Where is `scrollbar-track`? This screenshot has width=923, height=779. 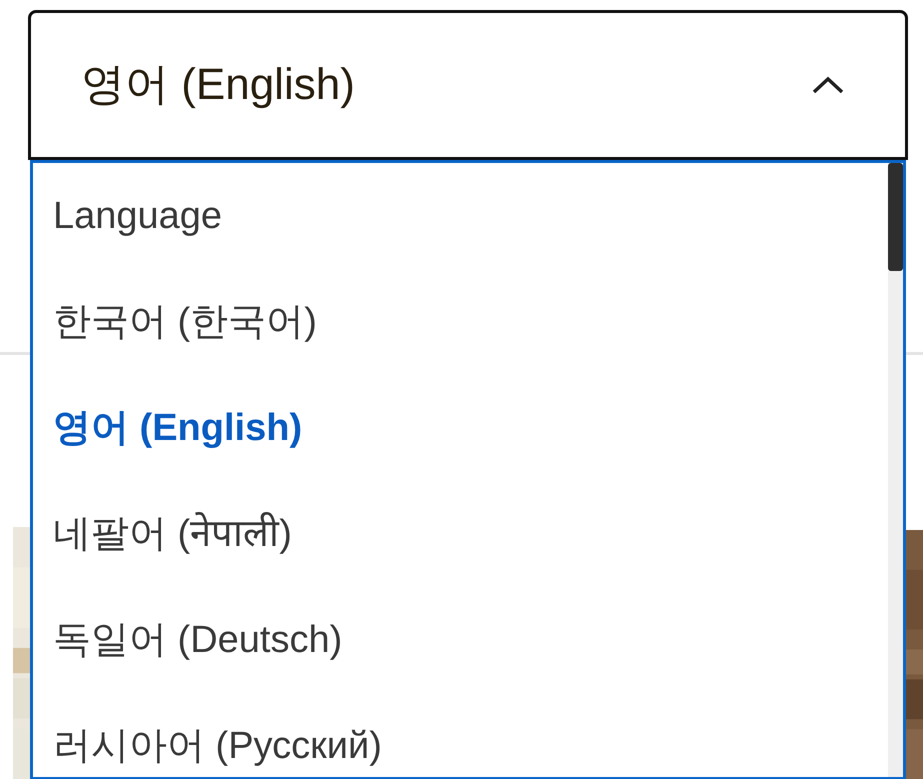
scrollbar-track is located at coordinates (895, 470).